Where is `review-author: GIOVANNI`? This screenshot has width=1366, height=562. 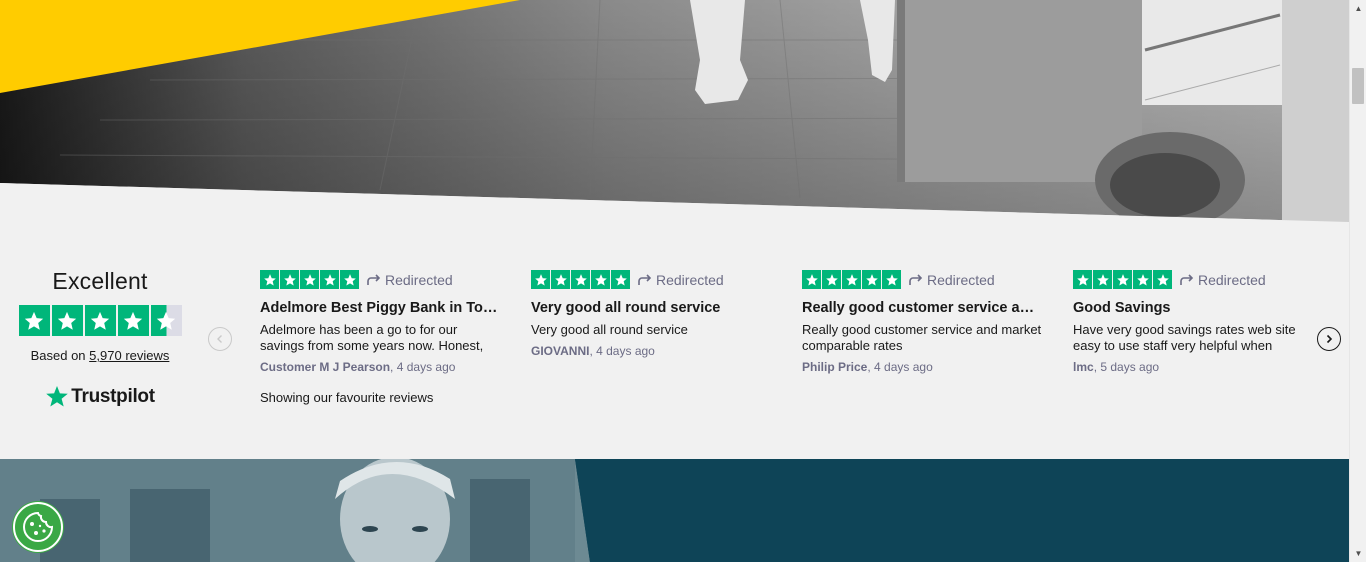 review-author: GIOVANNI is located at coordinates (560, 351).